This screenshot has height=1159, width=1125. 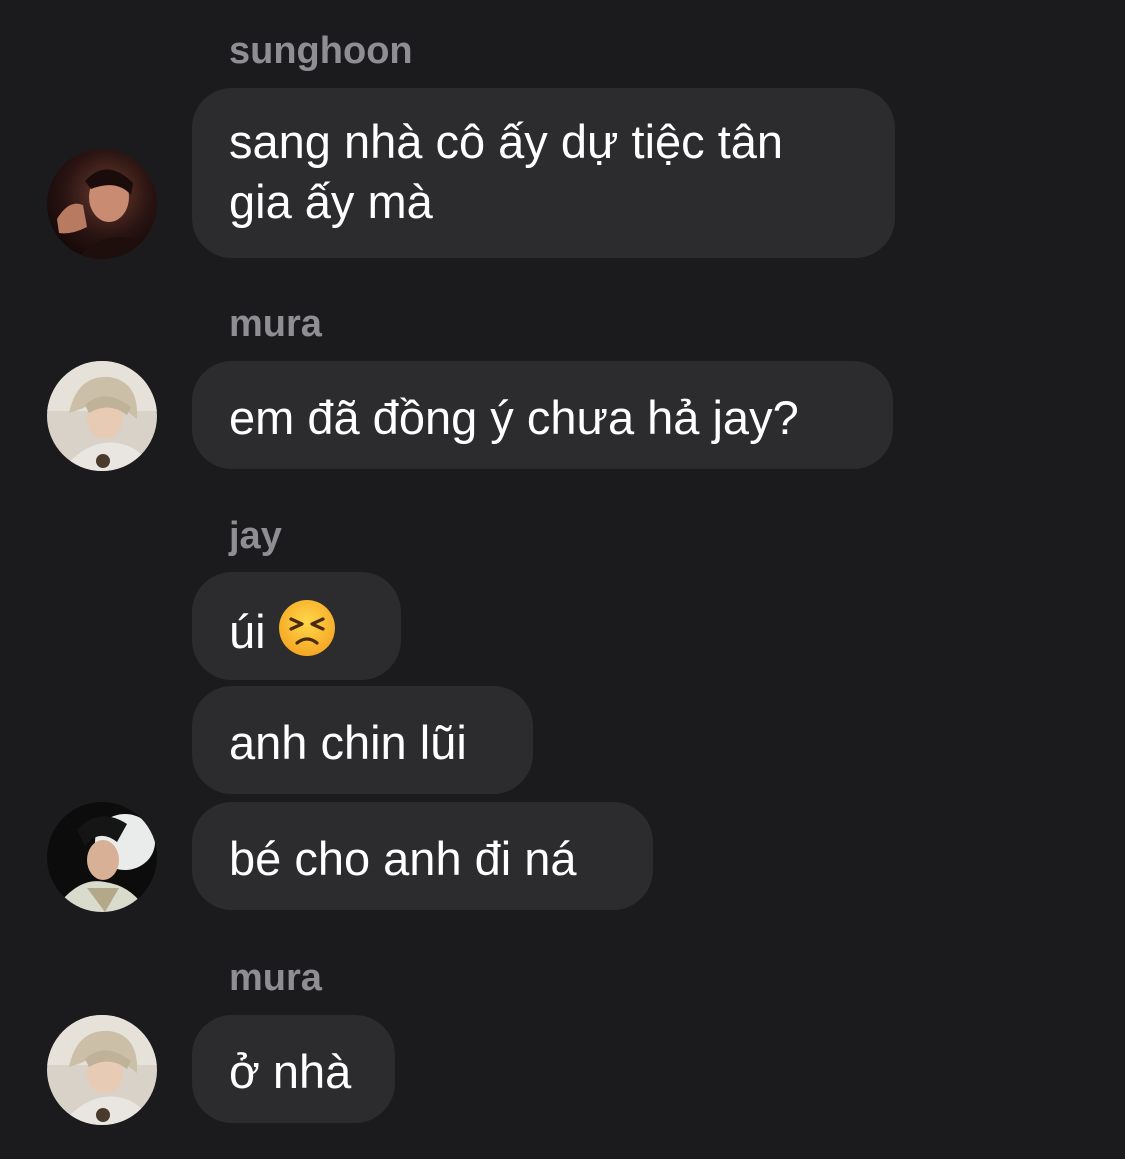 I want to click on message-bubble: em đã đồng ý chưa hả jay?, so click(x=542, y=415).